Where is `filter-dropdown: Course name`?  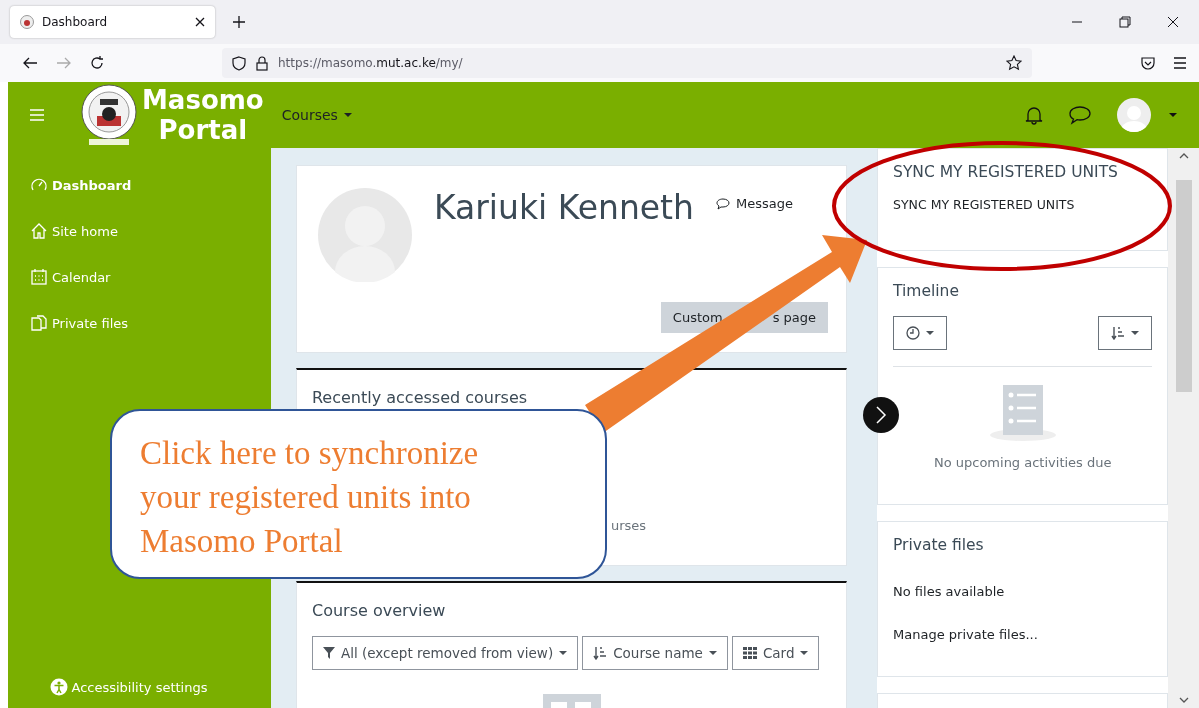 filter-dropdown: Course name is located at coordinates (655, 653).